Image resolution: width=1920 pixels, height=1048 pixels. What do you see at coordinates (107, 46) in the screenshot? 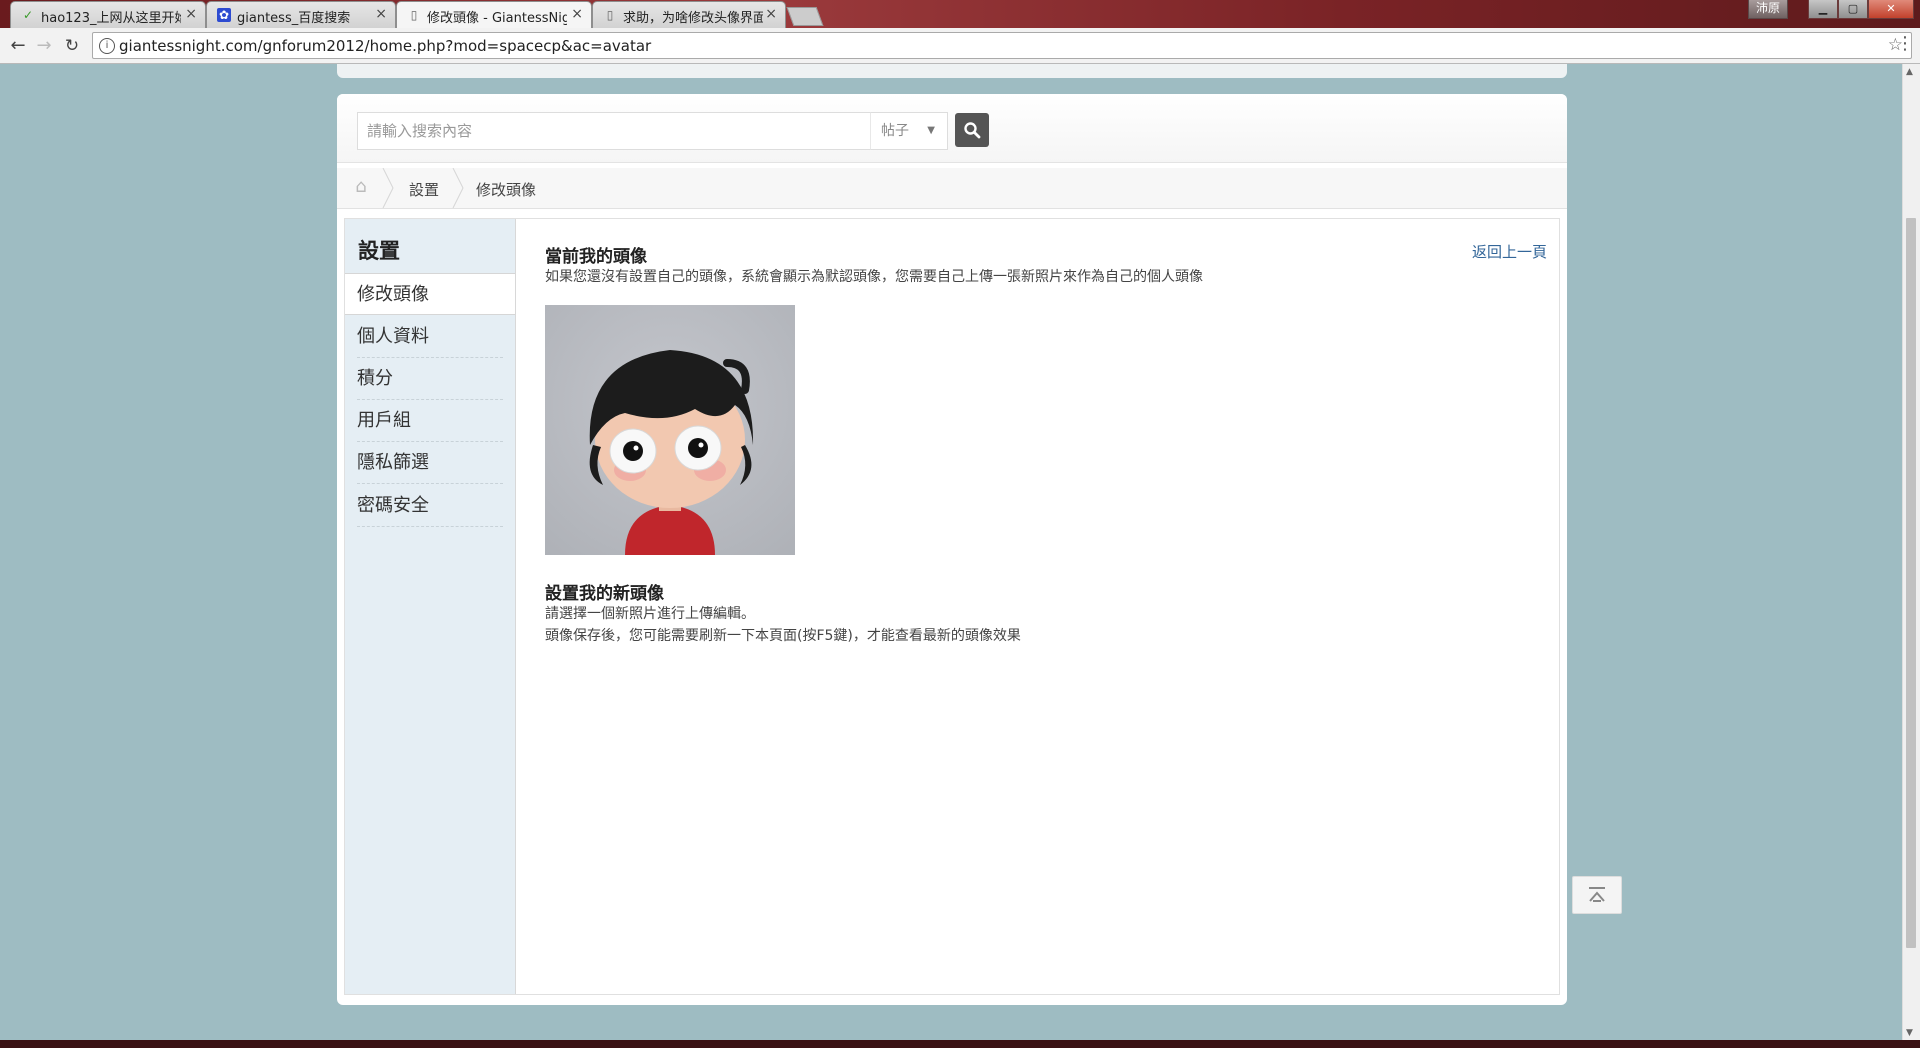
I see `info-icon: i` at bounding box center [107, 46].